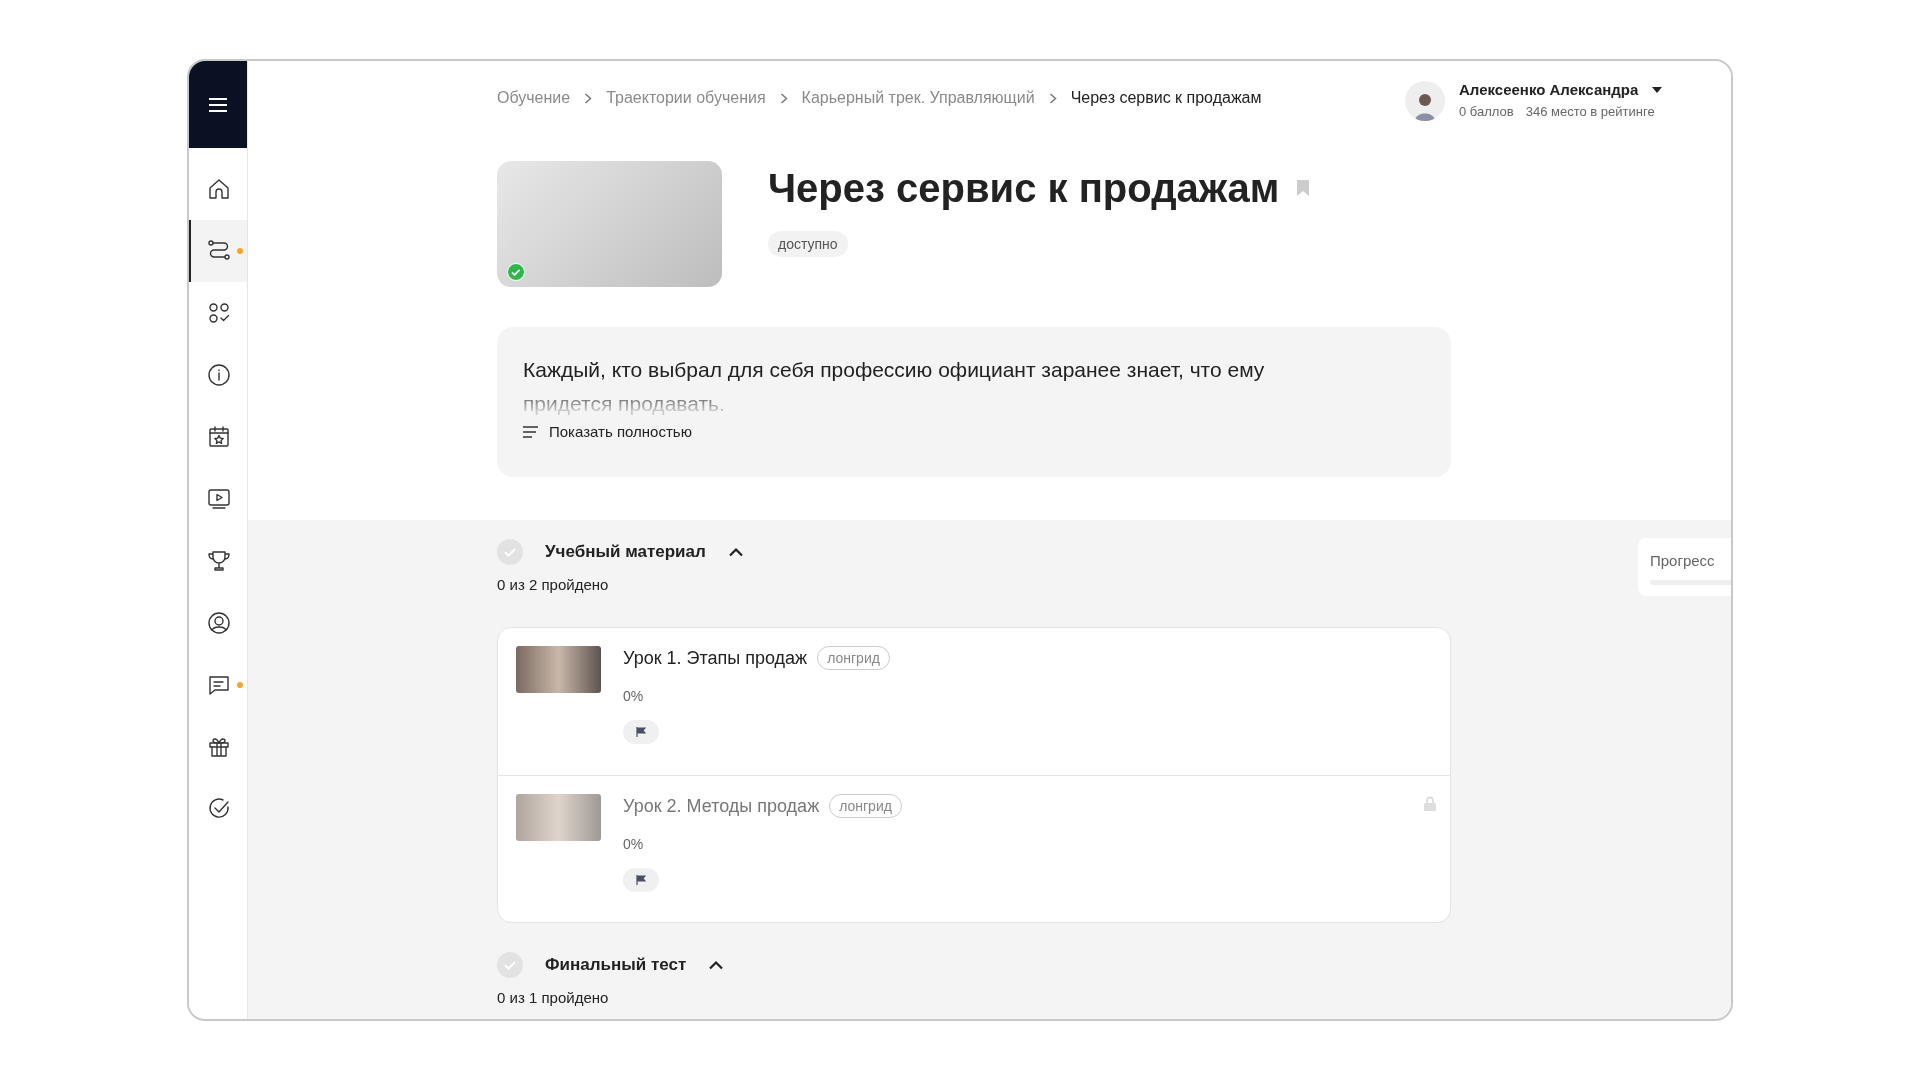 This screenshot has height=1080, width=1920. I want to click on apps-icon, so click(219, 313).